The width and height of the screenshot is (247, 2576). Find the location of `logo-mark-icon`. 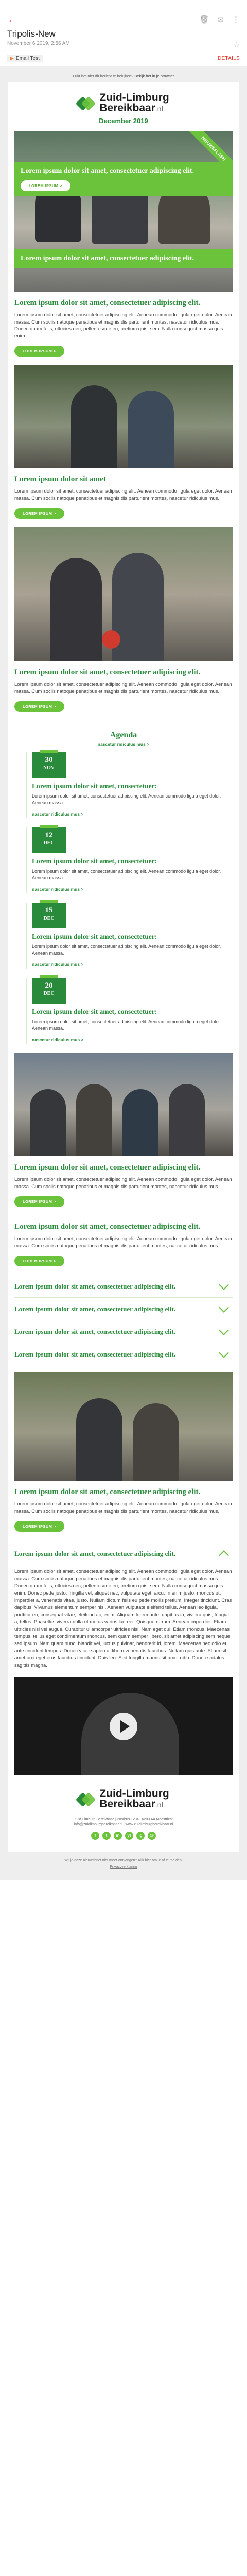

logo-mark-icon is located at coordinates (86, 1799).